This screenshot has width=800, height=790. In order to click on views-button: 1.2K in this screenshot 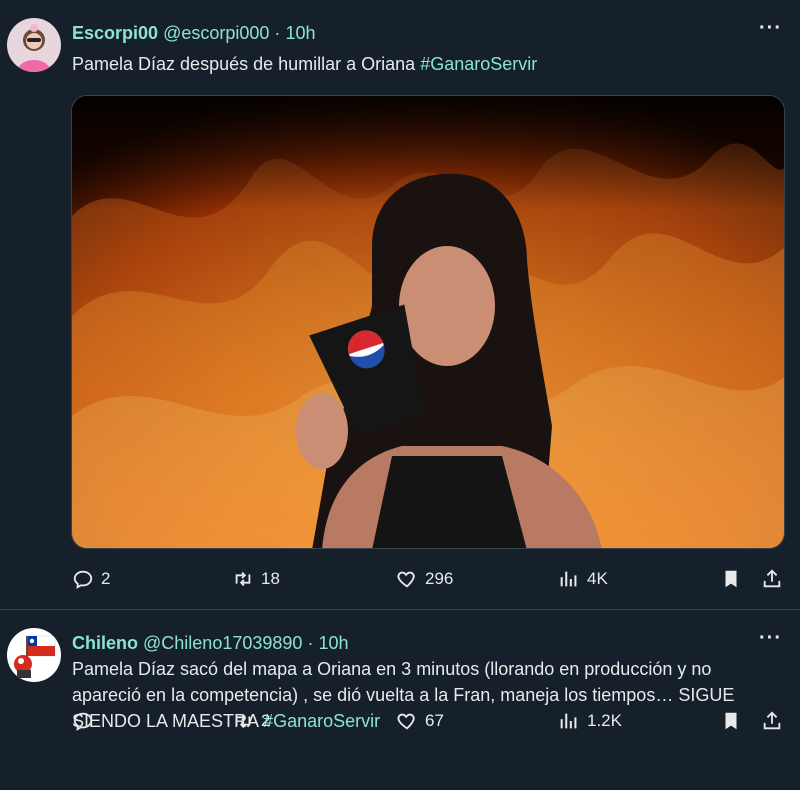, I will do `click(590, 721)`.